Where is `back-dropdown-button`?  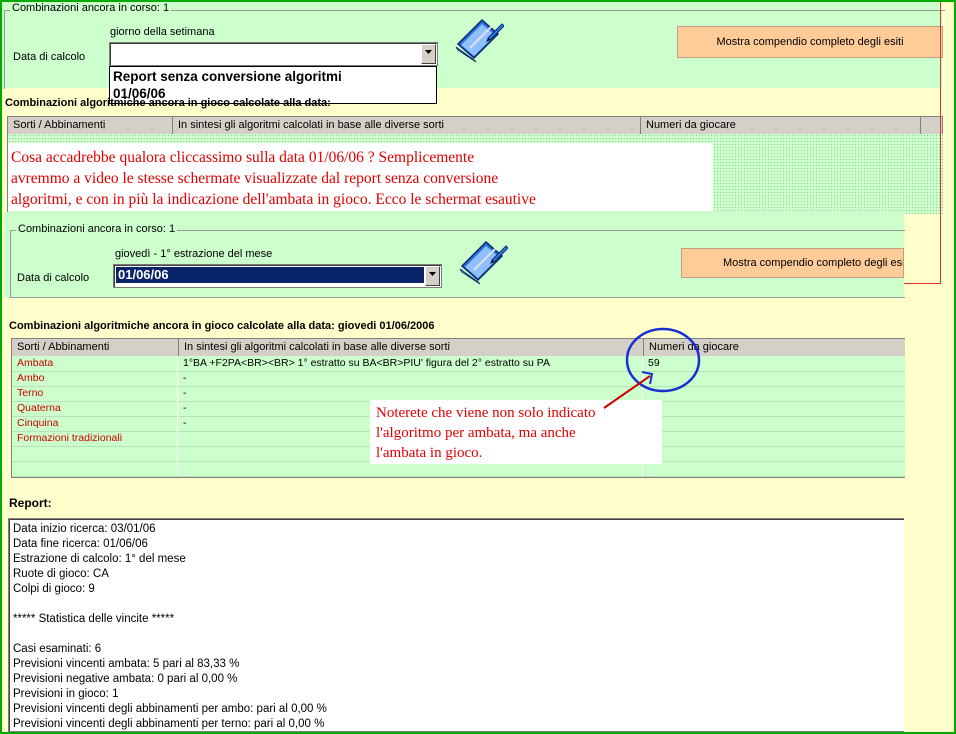
back-dropdown-button is located at coordinates (428, 54).